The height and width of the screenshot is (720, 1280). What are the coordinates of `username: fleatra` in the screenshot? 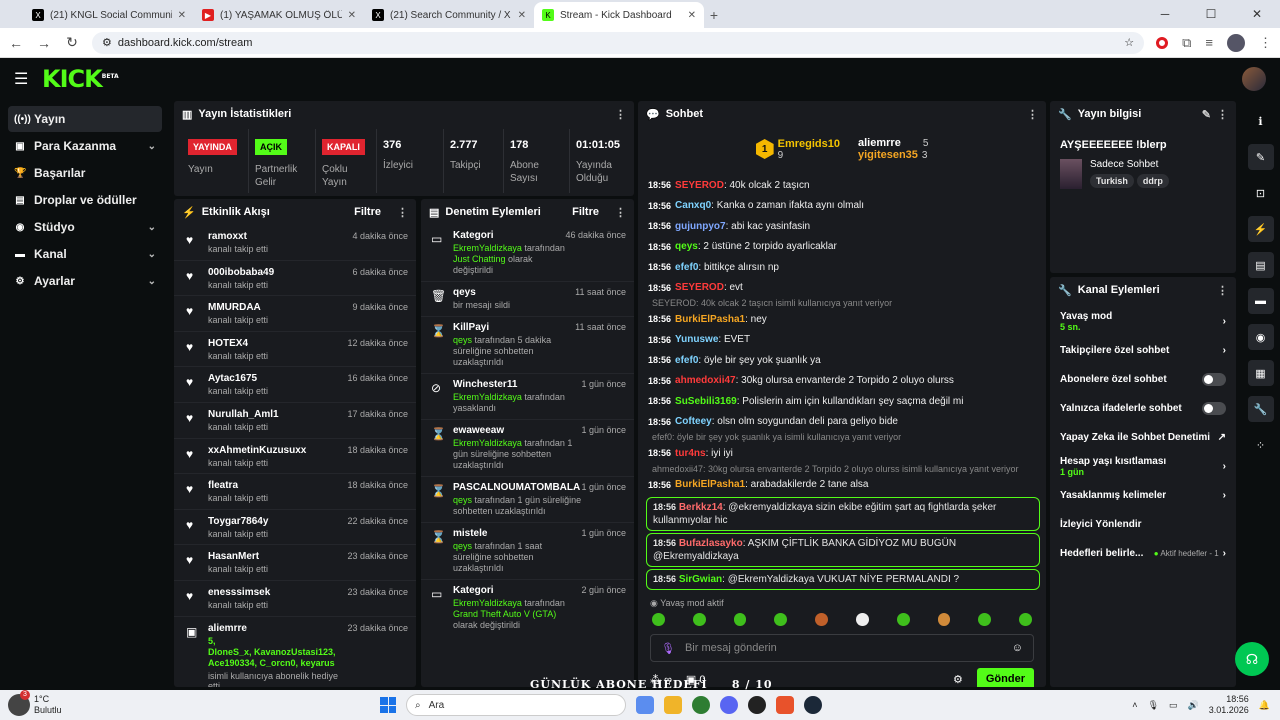 It's located at (277, 485).